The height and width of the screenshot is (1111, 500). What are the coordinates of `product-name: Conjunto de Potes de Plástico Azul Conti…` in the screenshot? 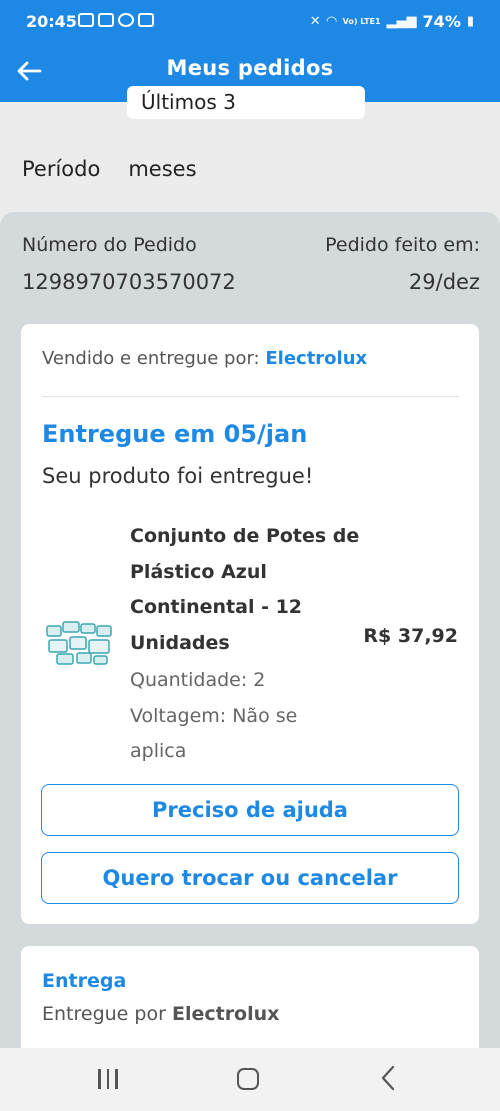 It's located at (245, 590).